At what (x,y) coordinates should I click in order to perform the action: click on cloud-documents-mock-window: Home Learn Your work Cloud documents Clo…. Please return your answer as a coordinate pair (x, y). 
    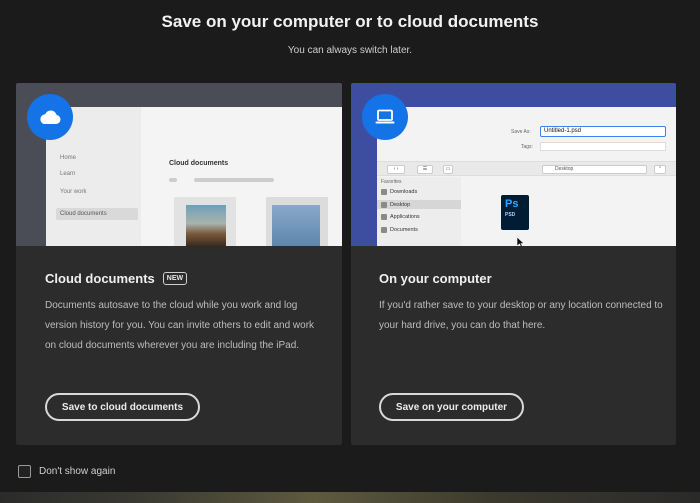
    Looking at the image, I should click on (194, 176).